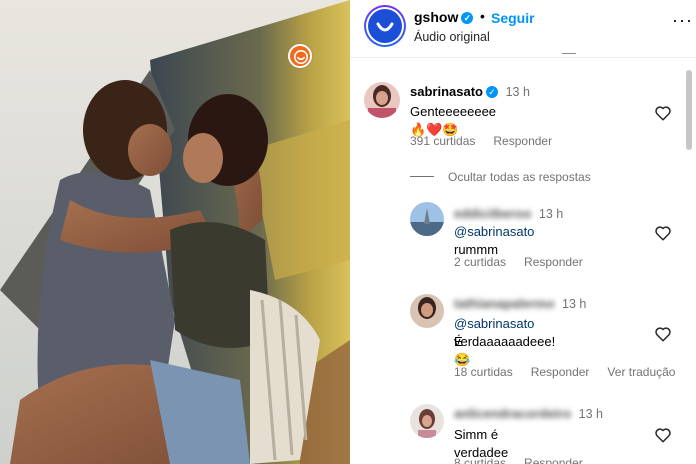  What do you see at coordinates (480, 460) in the screenshot?
I see `likes-count: 8 curtidas` at bounding box center [480, 460].